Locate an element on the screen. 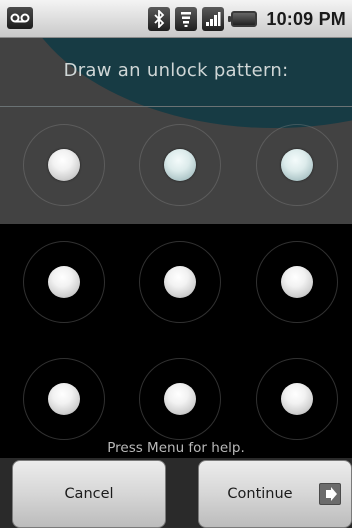 The image size is (352, 528). voicemail-icon is located at coordinates (20, 18).